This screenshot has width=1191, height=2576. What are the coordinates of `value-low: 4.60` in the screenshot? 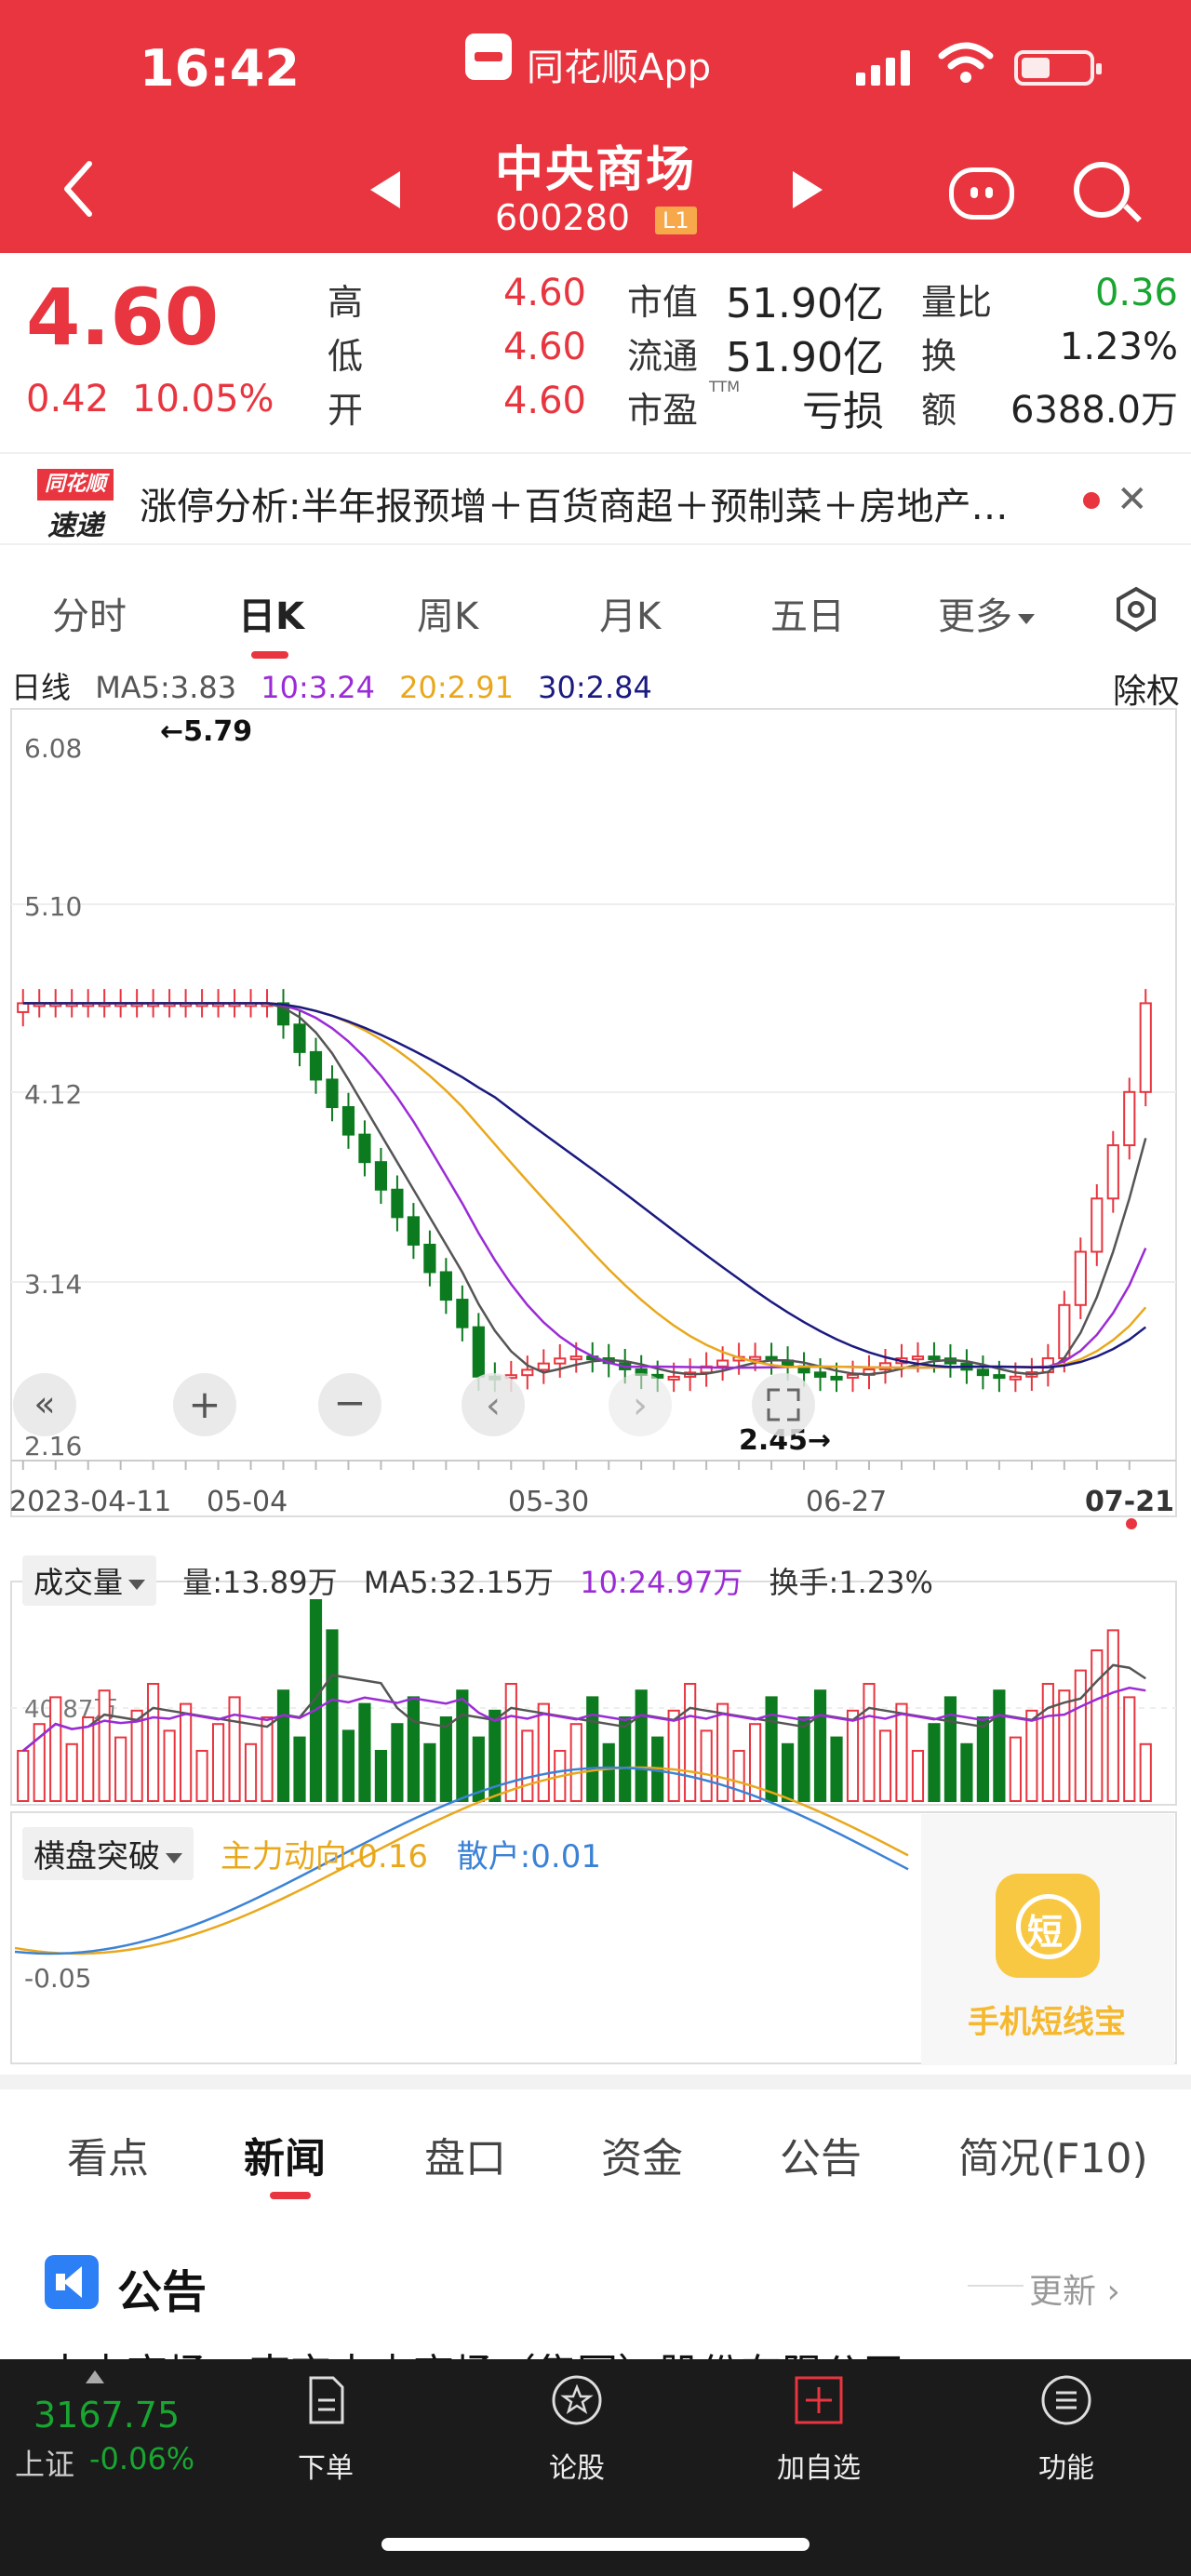 It's located at (544, 347).